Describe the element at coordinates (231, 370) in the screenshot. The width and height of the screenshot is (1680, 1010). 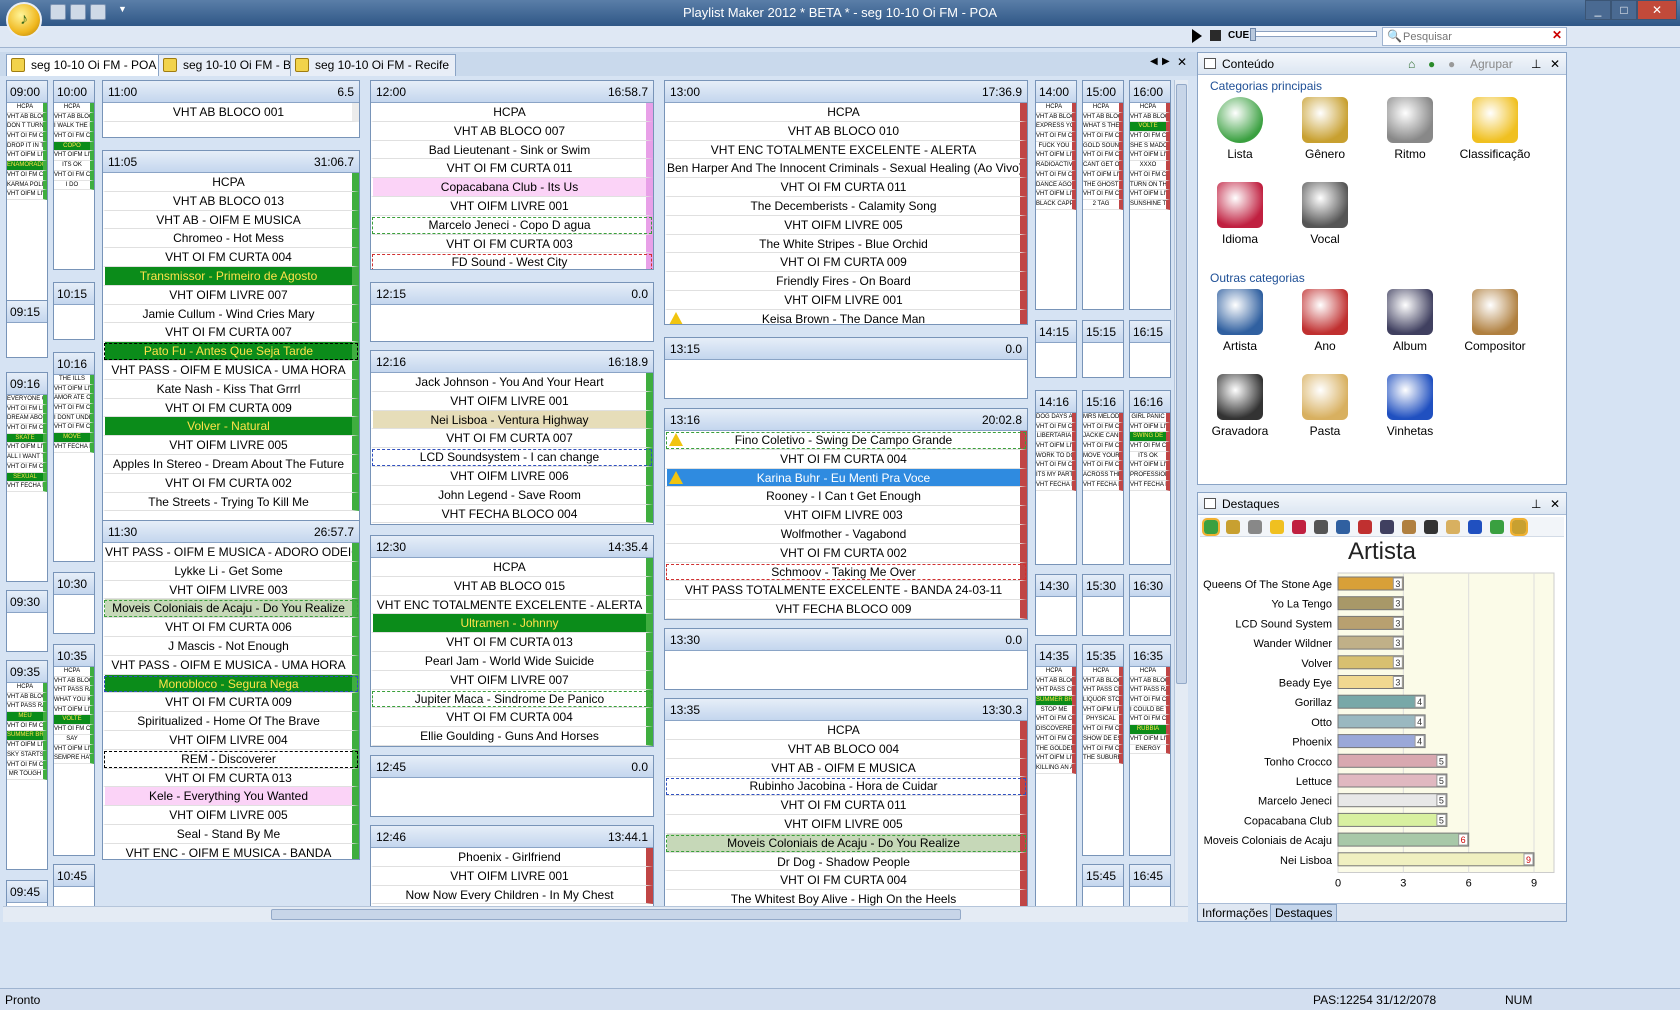
I see `playlist-item: VHT PASS - OIFM E MUSICA - UMA HORA` at that location.